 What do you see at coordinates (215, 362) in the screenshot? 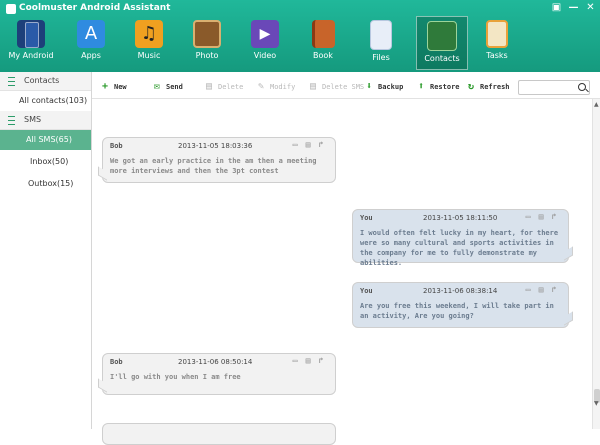
I see `message-time: 2013-11-06 08:50:14` at bounding box center [215, 362].